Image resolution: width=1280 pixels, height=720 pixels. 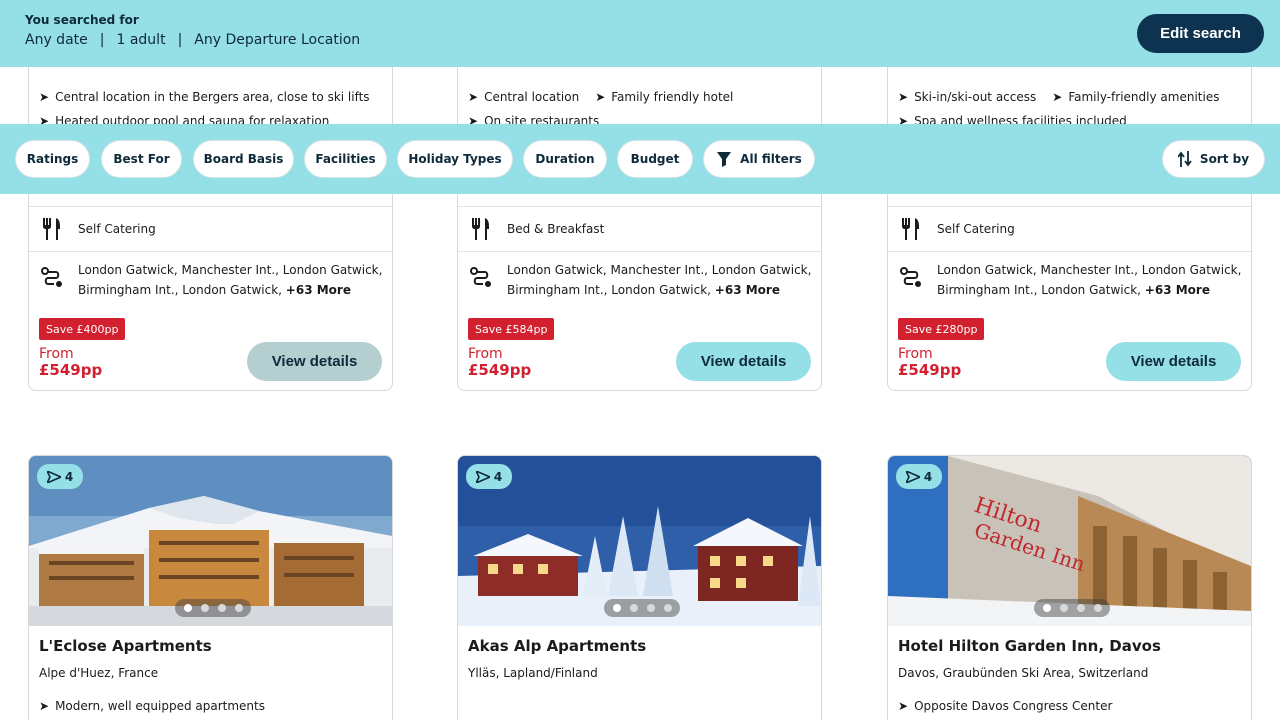 I want to click on search-date: Any date, so click(x=56, y=40).